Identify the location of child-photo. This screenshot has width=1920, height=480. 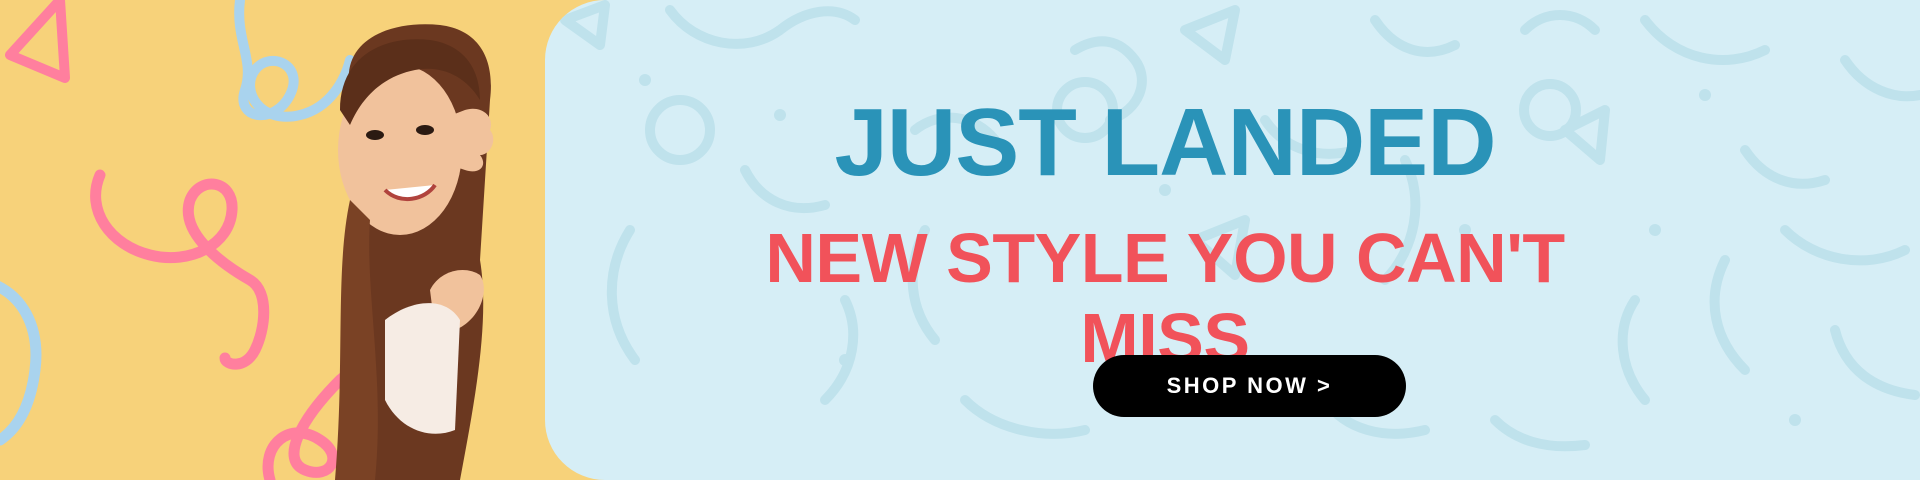
(414, 252).